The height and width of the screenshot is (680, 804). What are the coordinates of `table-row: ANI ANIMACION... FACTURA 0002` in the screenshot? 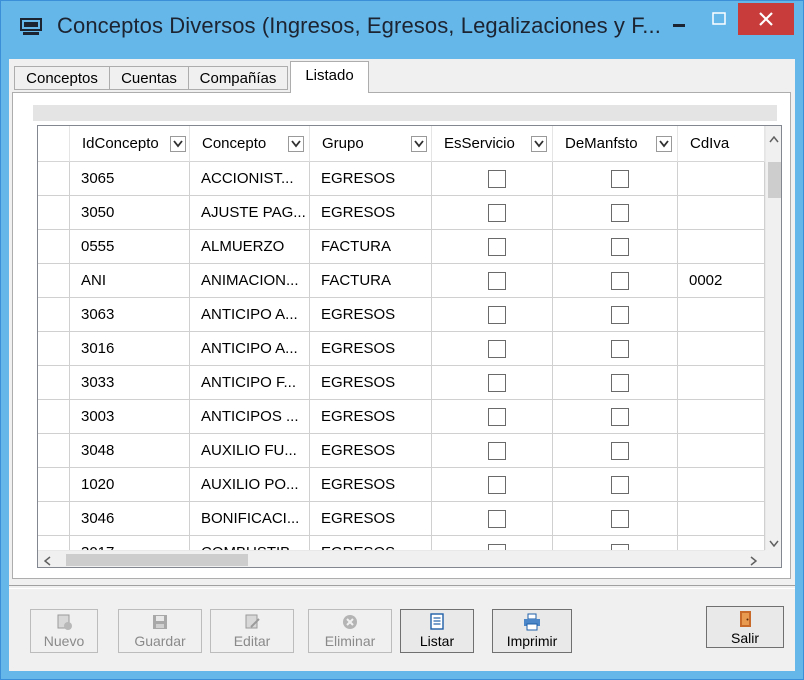 It's located at (401, 281).